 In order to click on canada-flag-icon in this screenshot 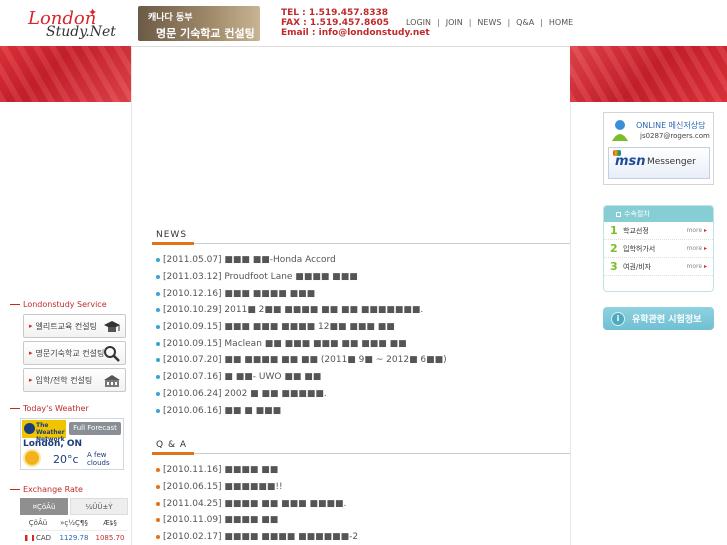, I will do `click(29, 538)`.